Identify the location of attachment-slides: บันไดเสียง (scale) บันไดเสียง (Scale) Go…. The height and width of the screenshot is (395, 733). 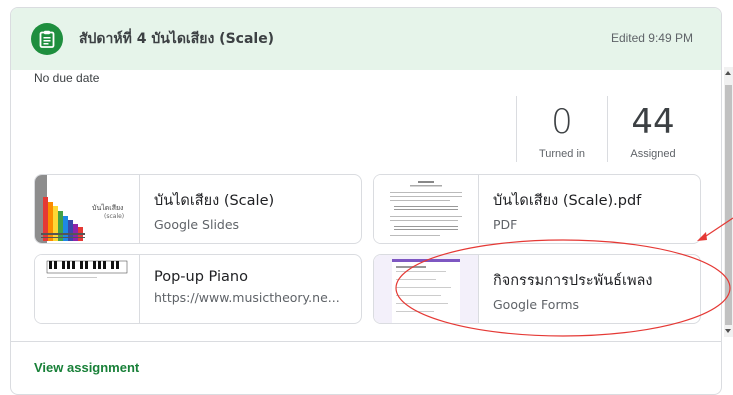
(198, 209).